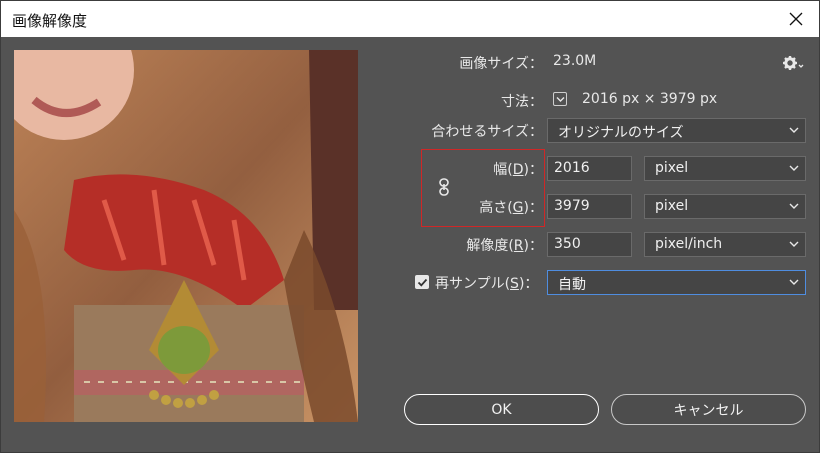 The width and height of the screenshot is (820, 453). I want to click on height-label: 高さ(G)：, so click(492, 207).